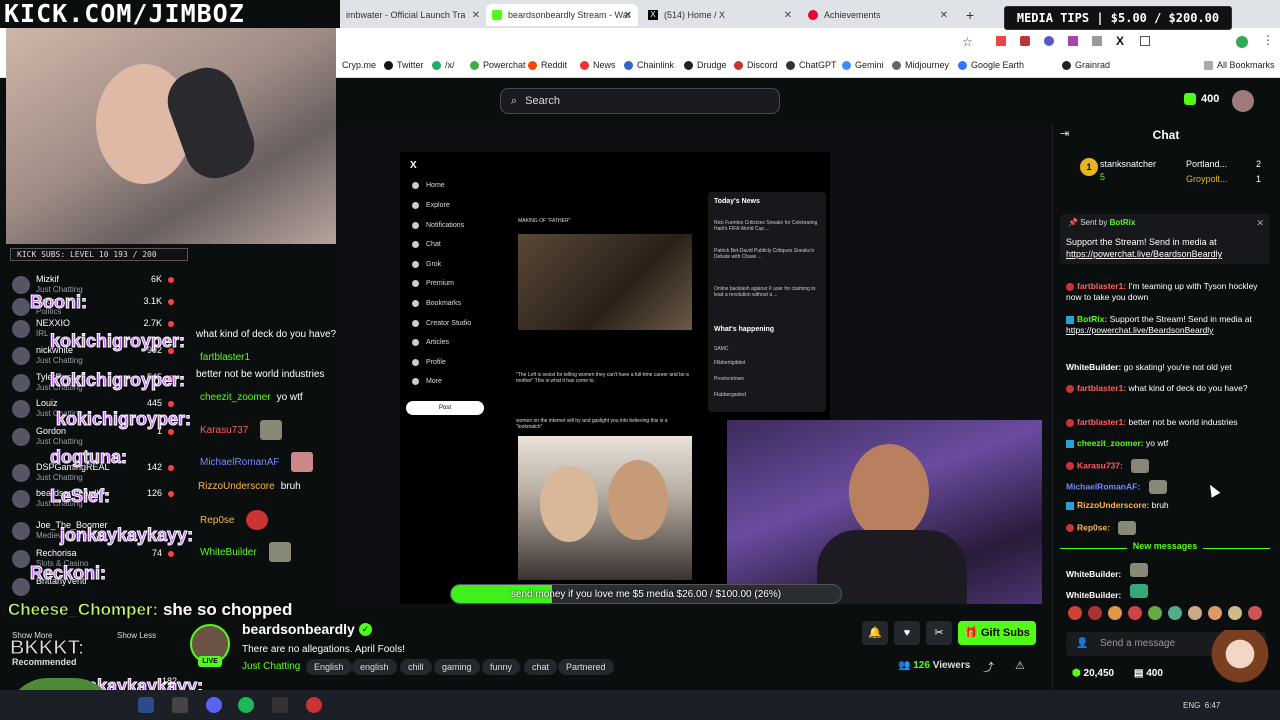 The height and width of the screenshot is (720, 1280). Describe the element at coordinates (878, 15) in the screenshot. I see `browser-tab: Achievements ✕` at that location.